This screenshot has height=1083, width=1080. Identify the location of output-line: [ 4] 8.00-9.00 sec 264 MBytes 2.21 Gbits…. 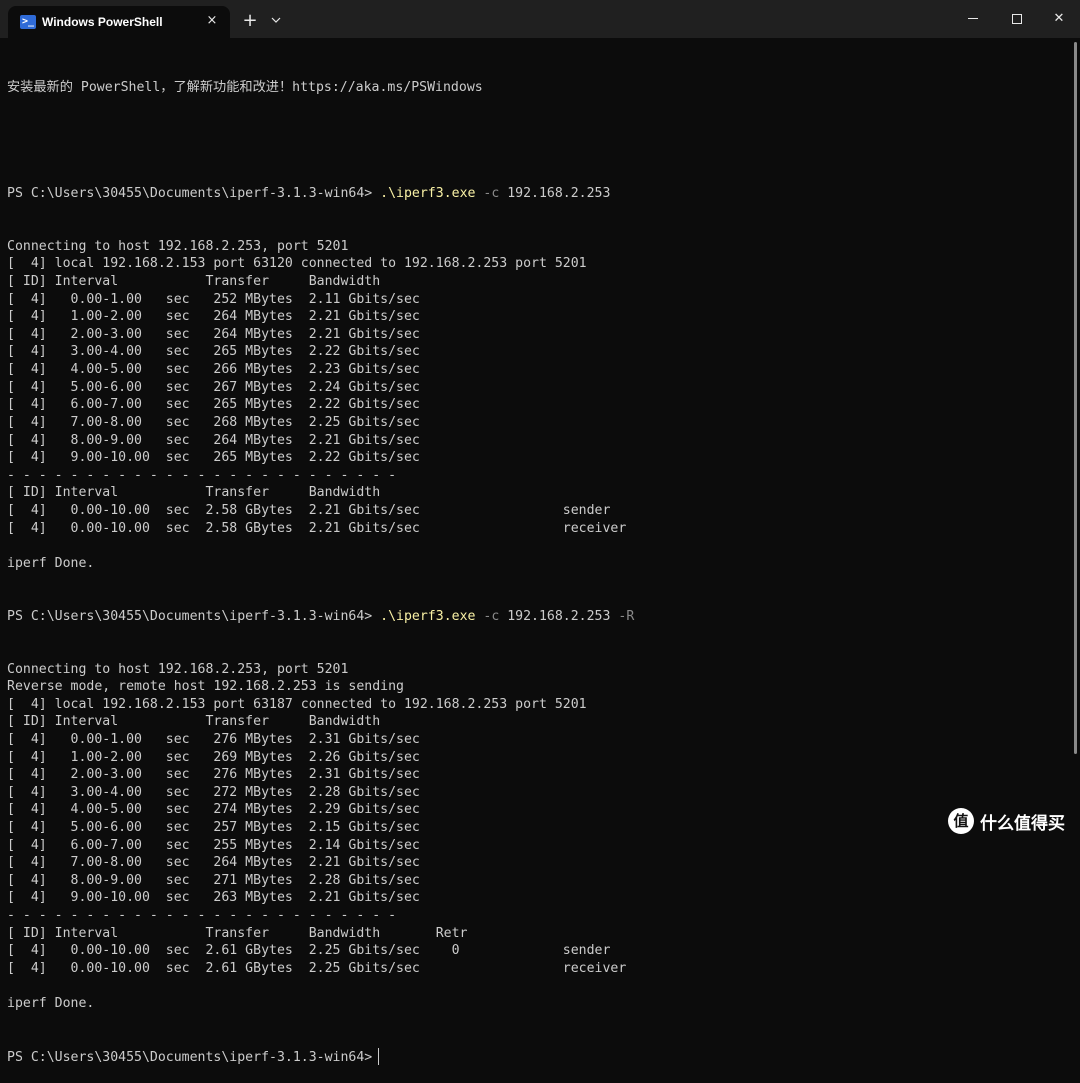
(213, 440).